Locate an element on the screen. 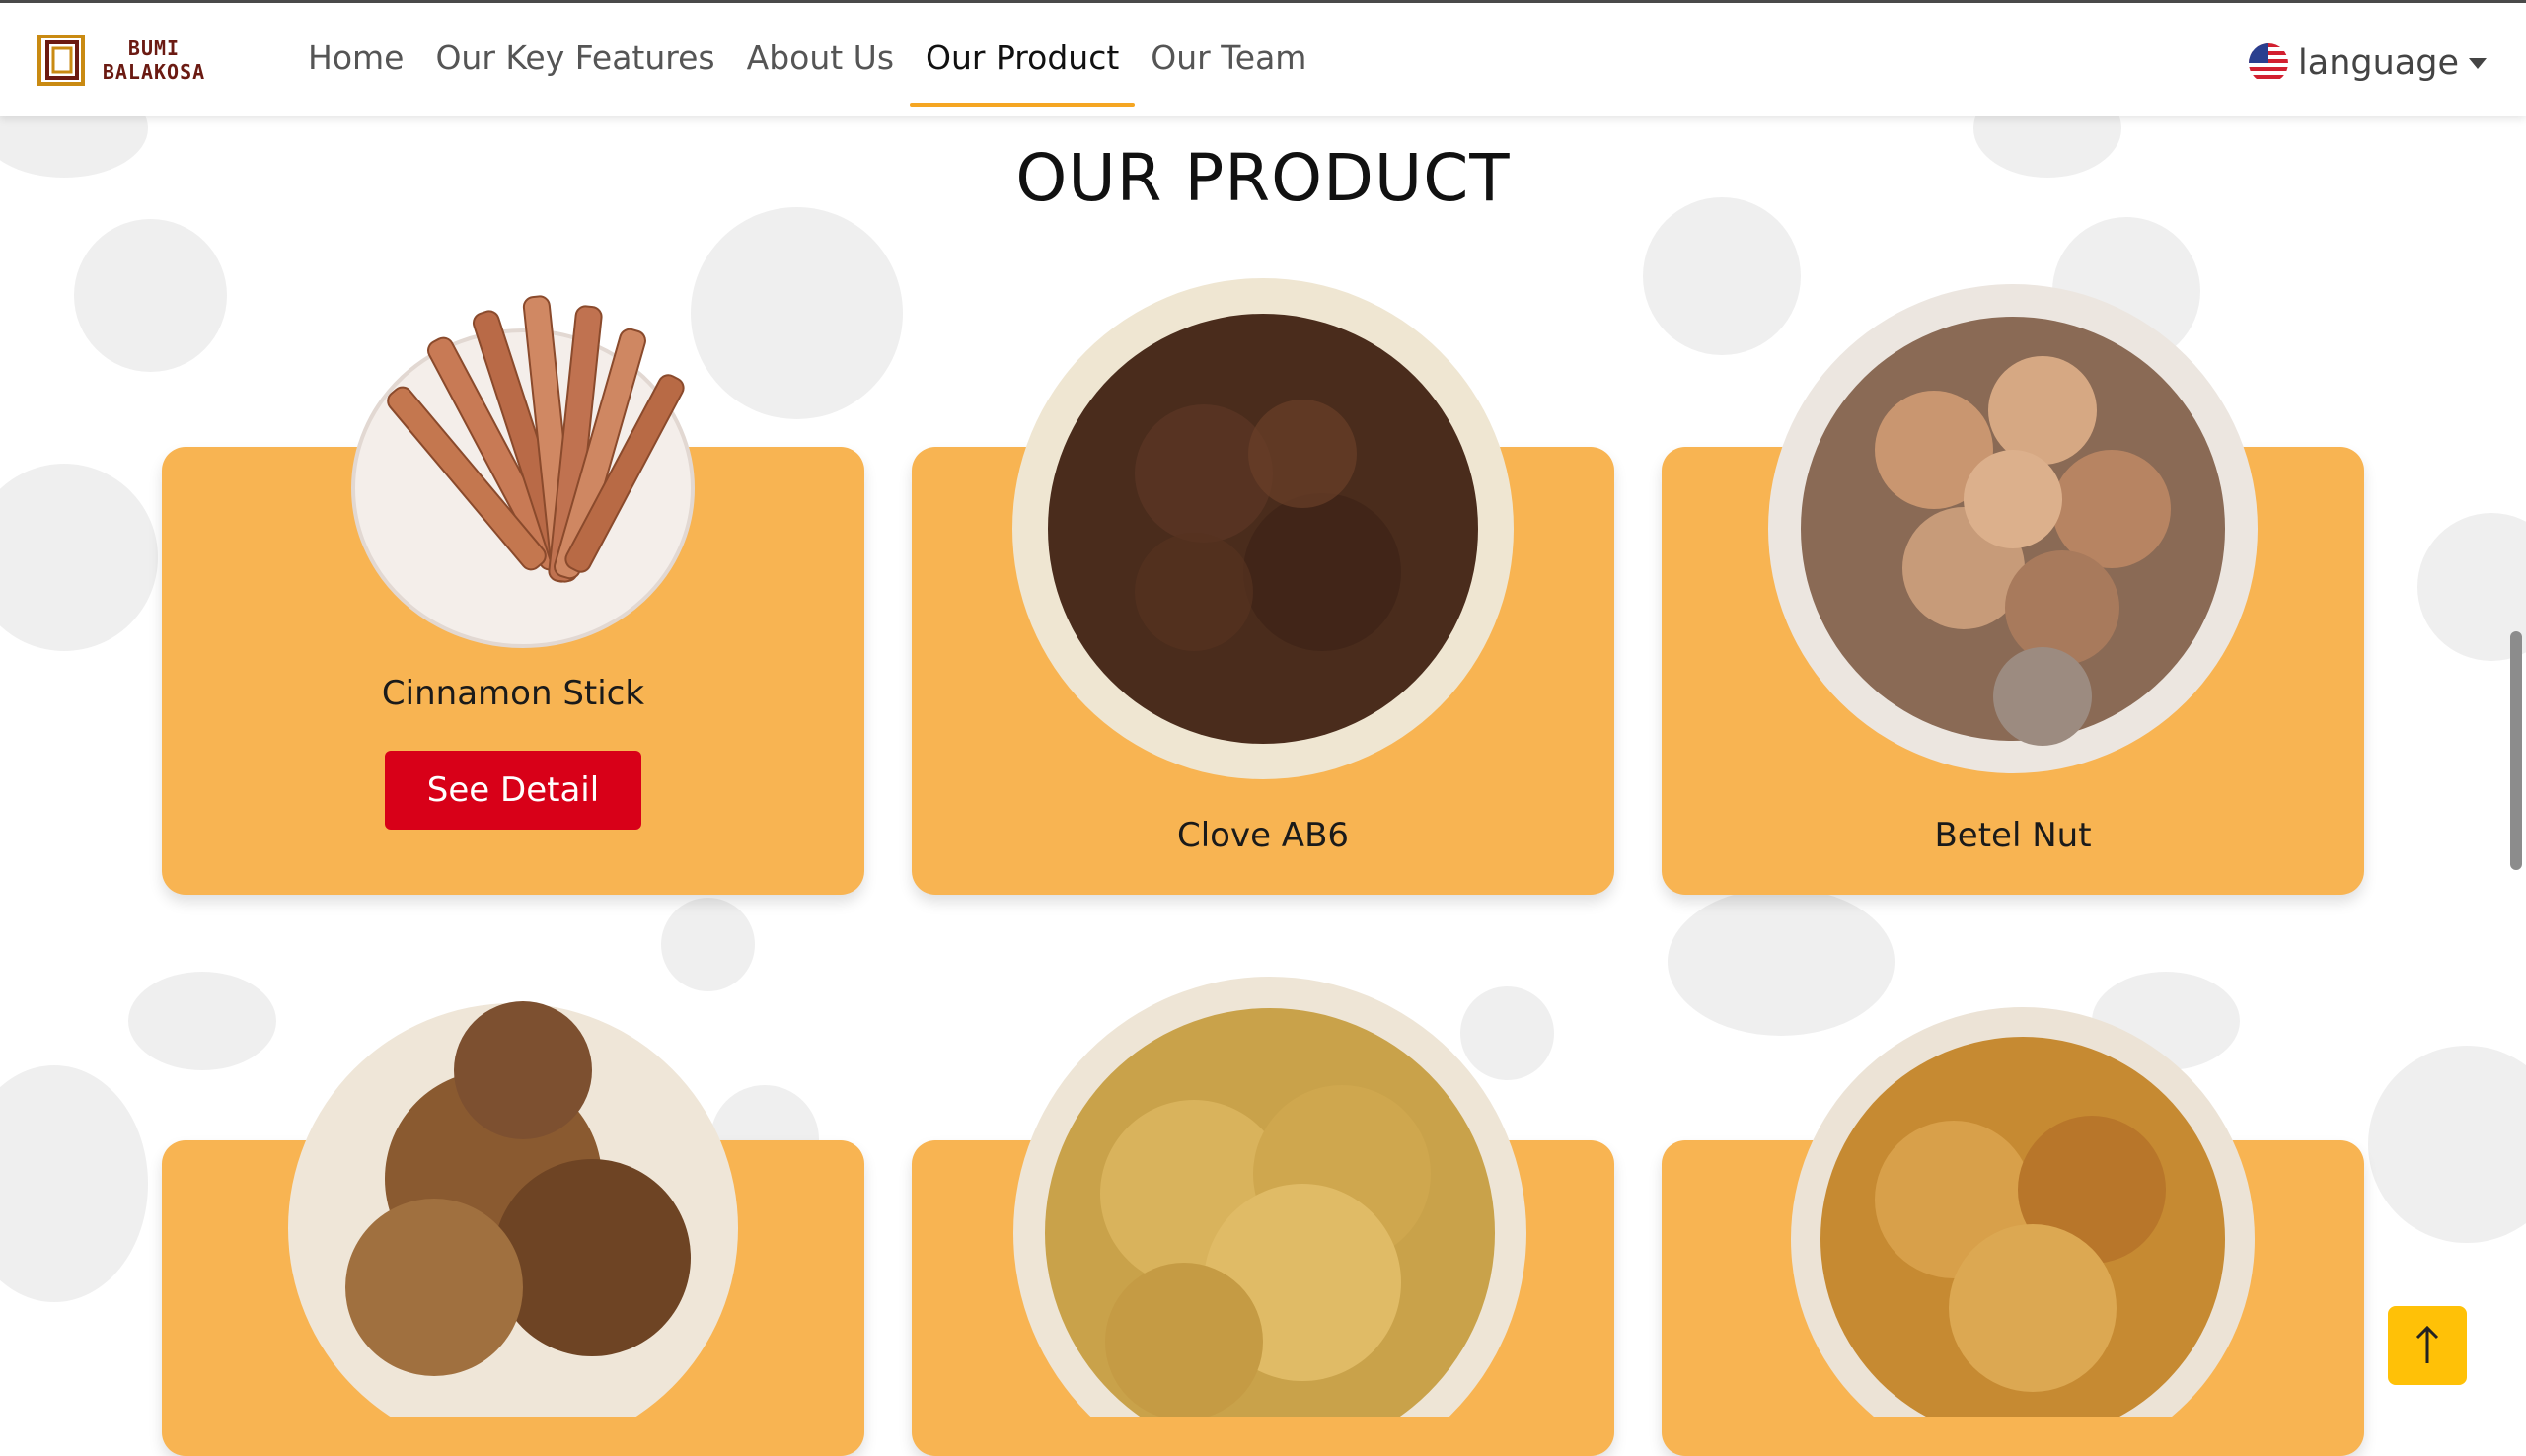 The height and width of the screenshot is (1456, 2526). dried-turmeric-slices-image is located at coordinates (1269, 1197).